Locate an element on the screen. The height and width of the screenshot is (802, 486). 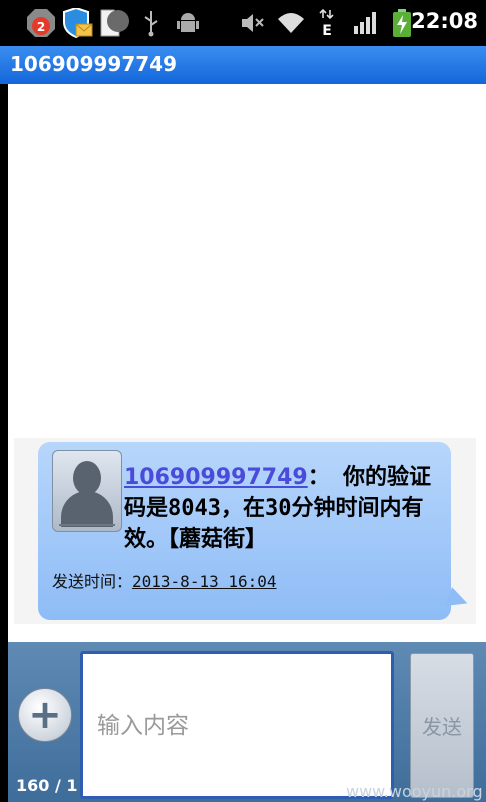
message-input-placeholder: 输入内容 is located at coordinates (143, 726).